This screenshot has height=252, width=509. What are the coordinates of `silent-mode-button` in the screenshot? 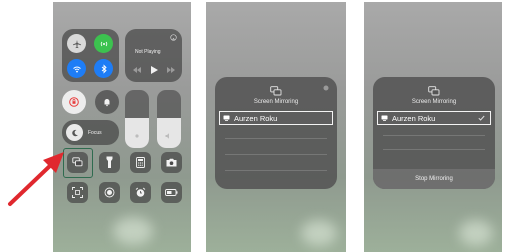 It's located at (107, 102).